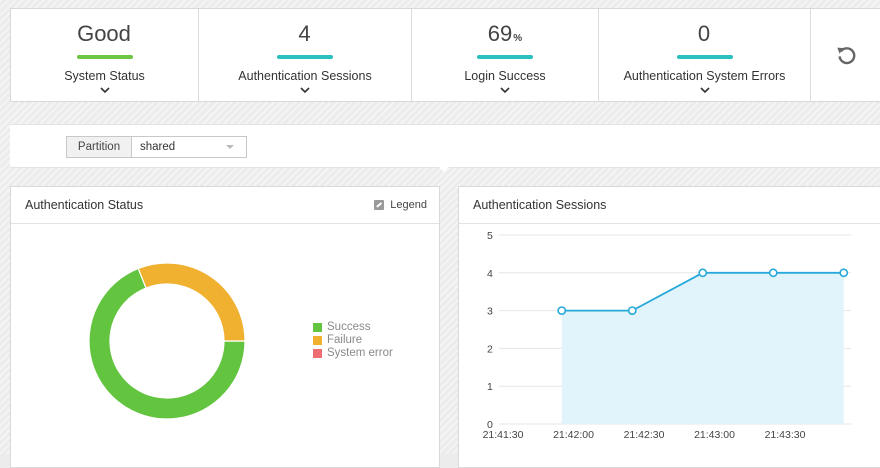 This screenshot has height=468, width=880. I want to click on partition-bar: Partition shared, so click(445, 146).